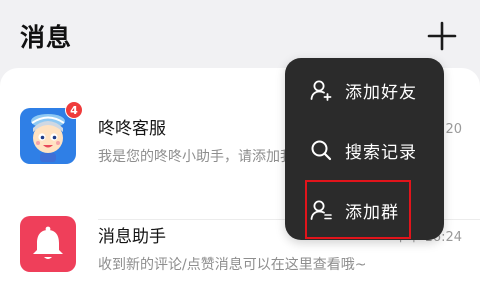 Image resolution: width=480 pixels, height=298 pixels. I want to click on conversation-name: 消息助手, so click(132, 237).